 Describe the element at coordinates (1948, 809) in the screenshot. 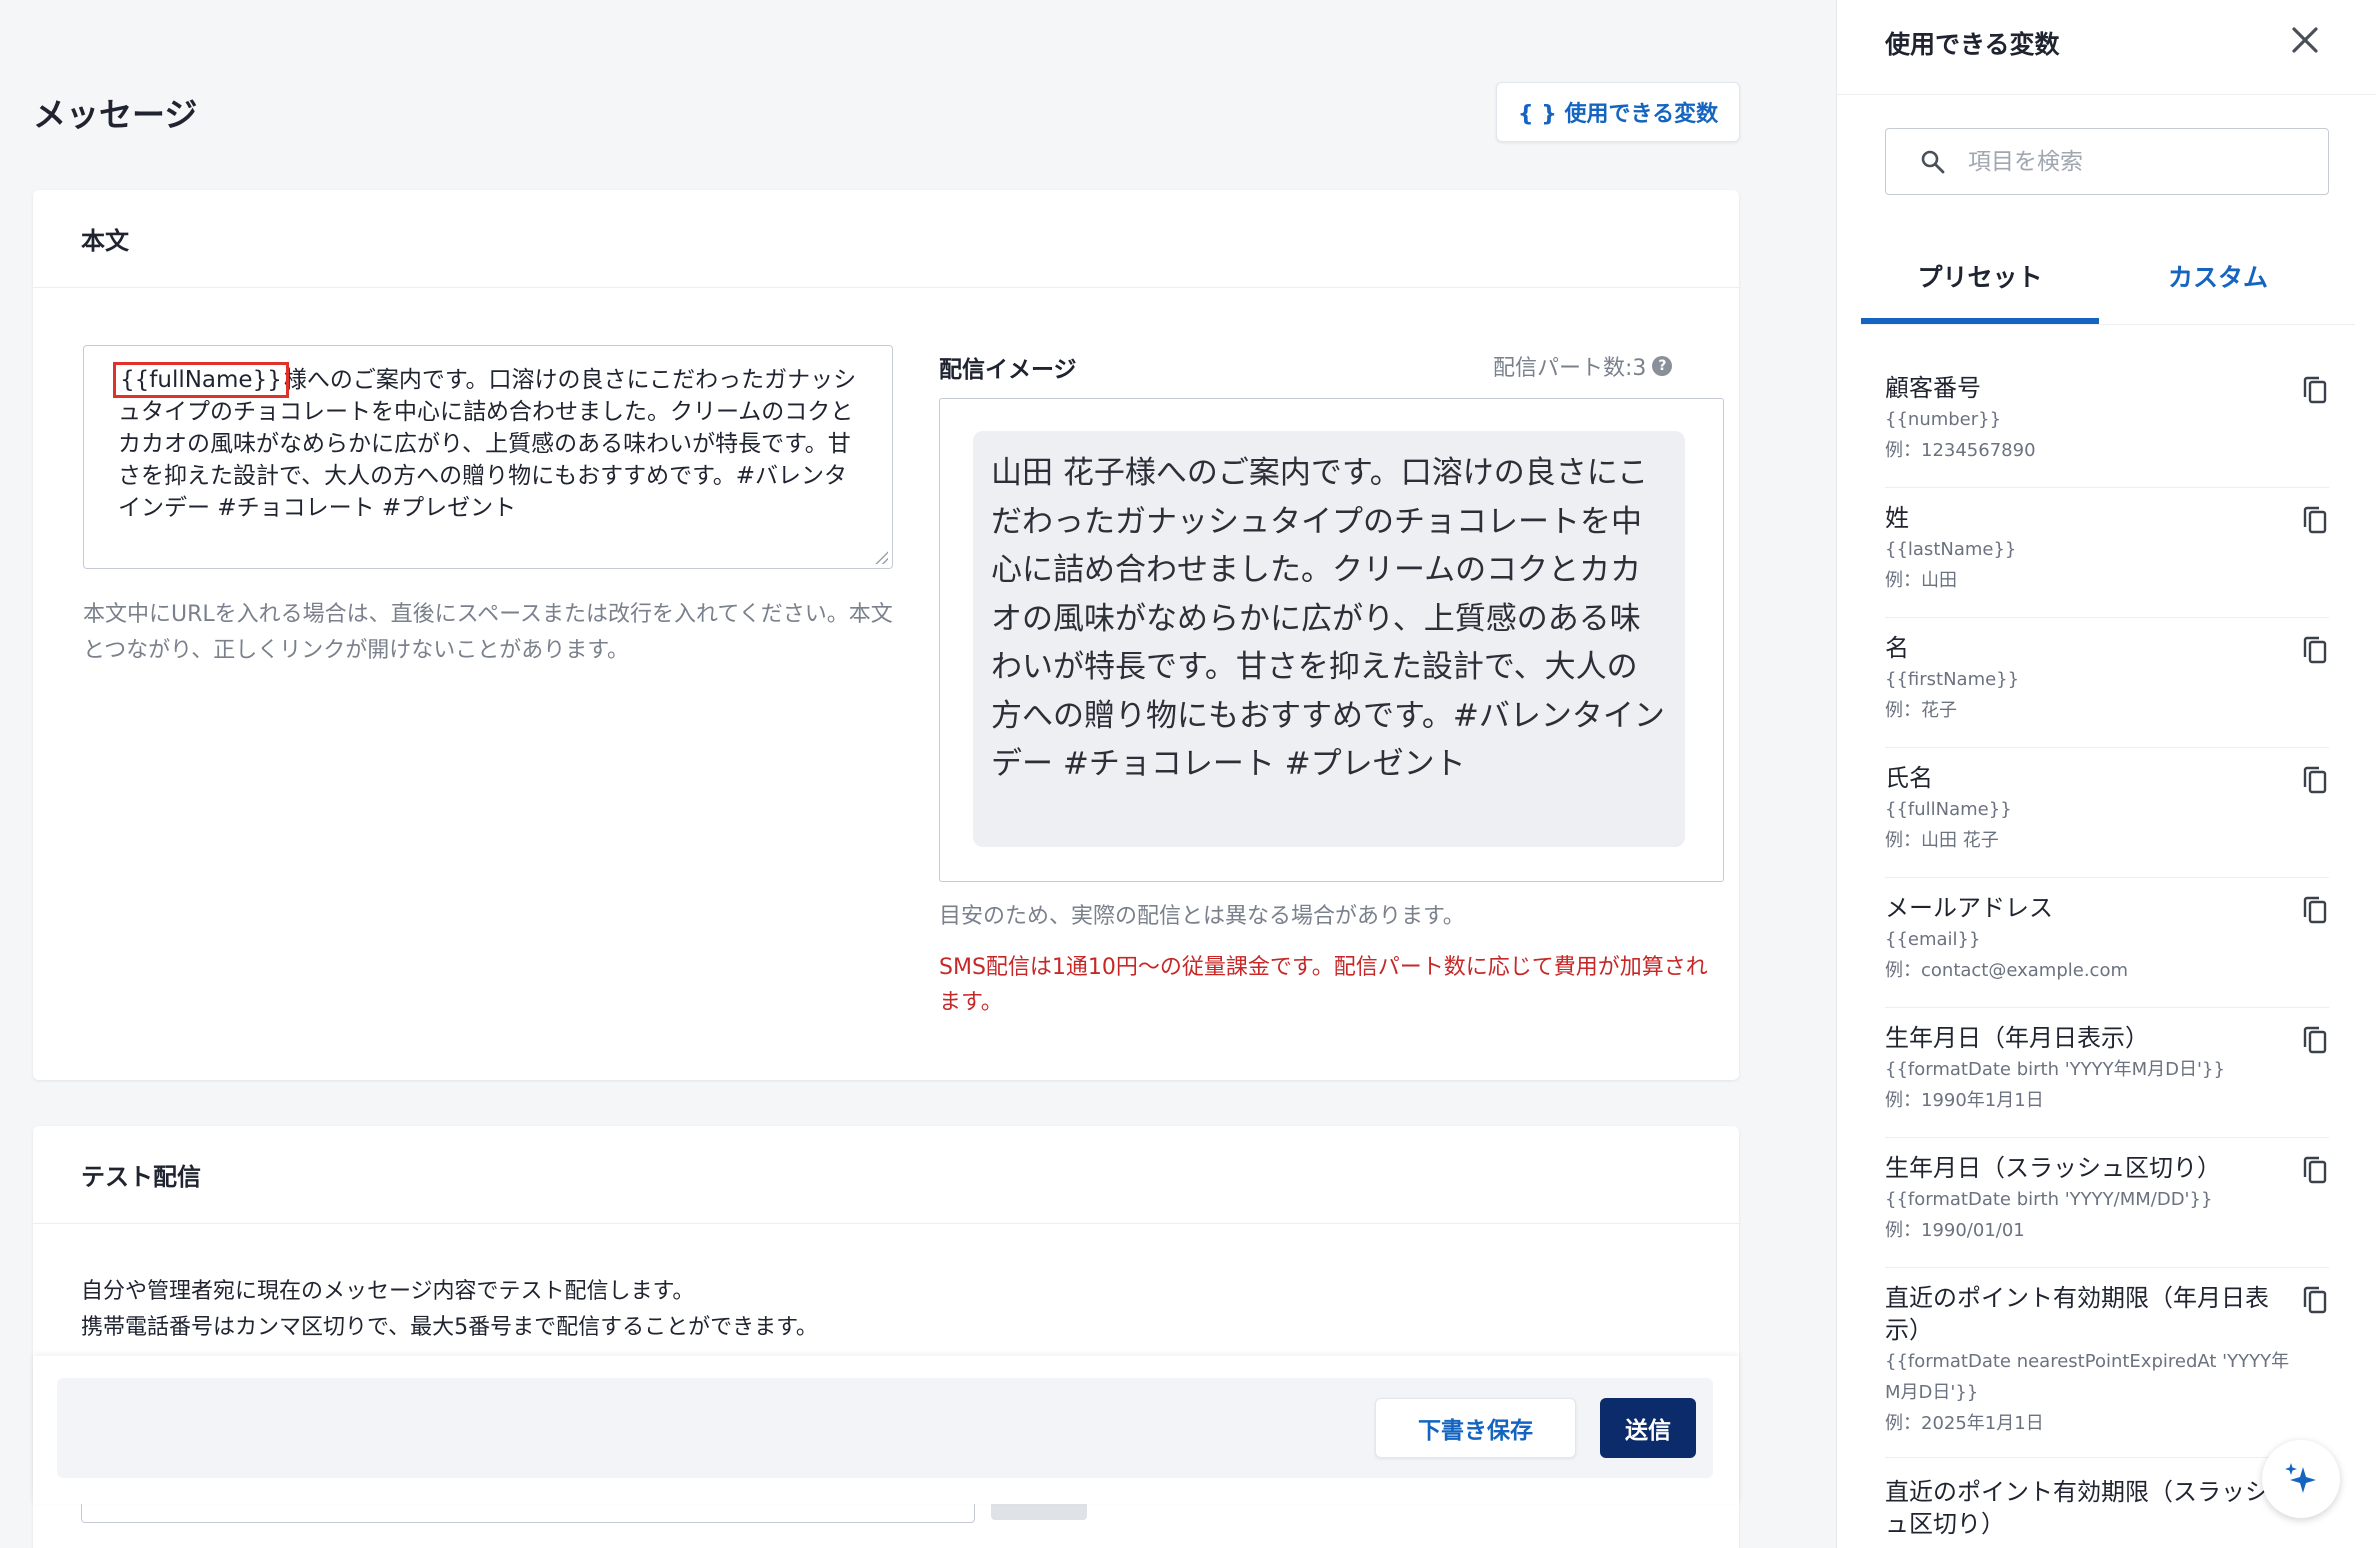

I see `variable-code: {{fullName}}` at that location.